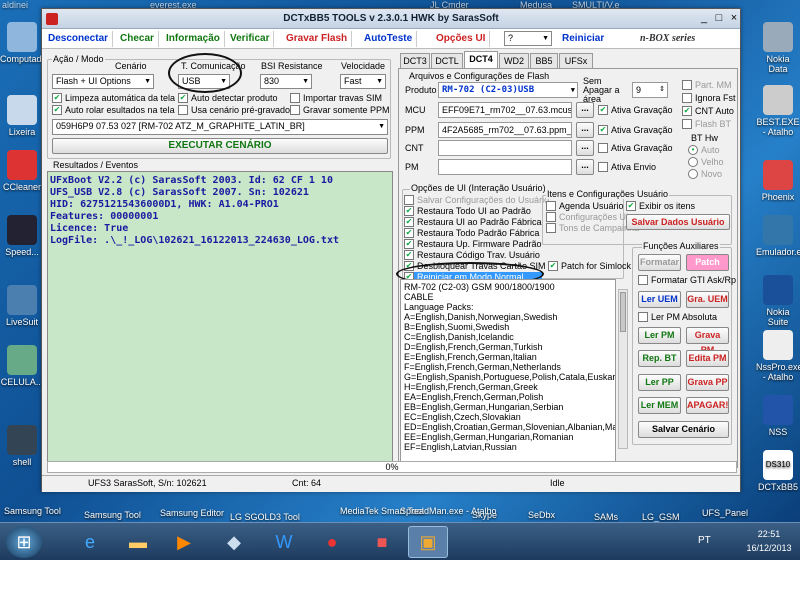  What do you see at coordinates (725, 513) in the screenshot?
I see `desktop-icon-ufs-panel: UFS_Panel` at bounding box center [725, 513].